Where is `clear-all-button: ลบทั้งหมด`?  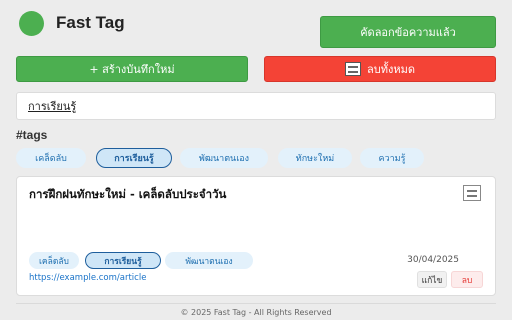
clear-all-button: ลบทั้งหมด is located at coordinates (380, 69).